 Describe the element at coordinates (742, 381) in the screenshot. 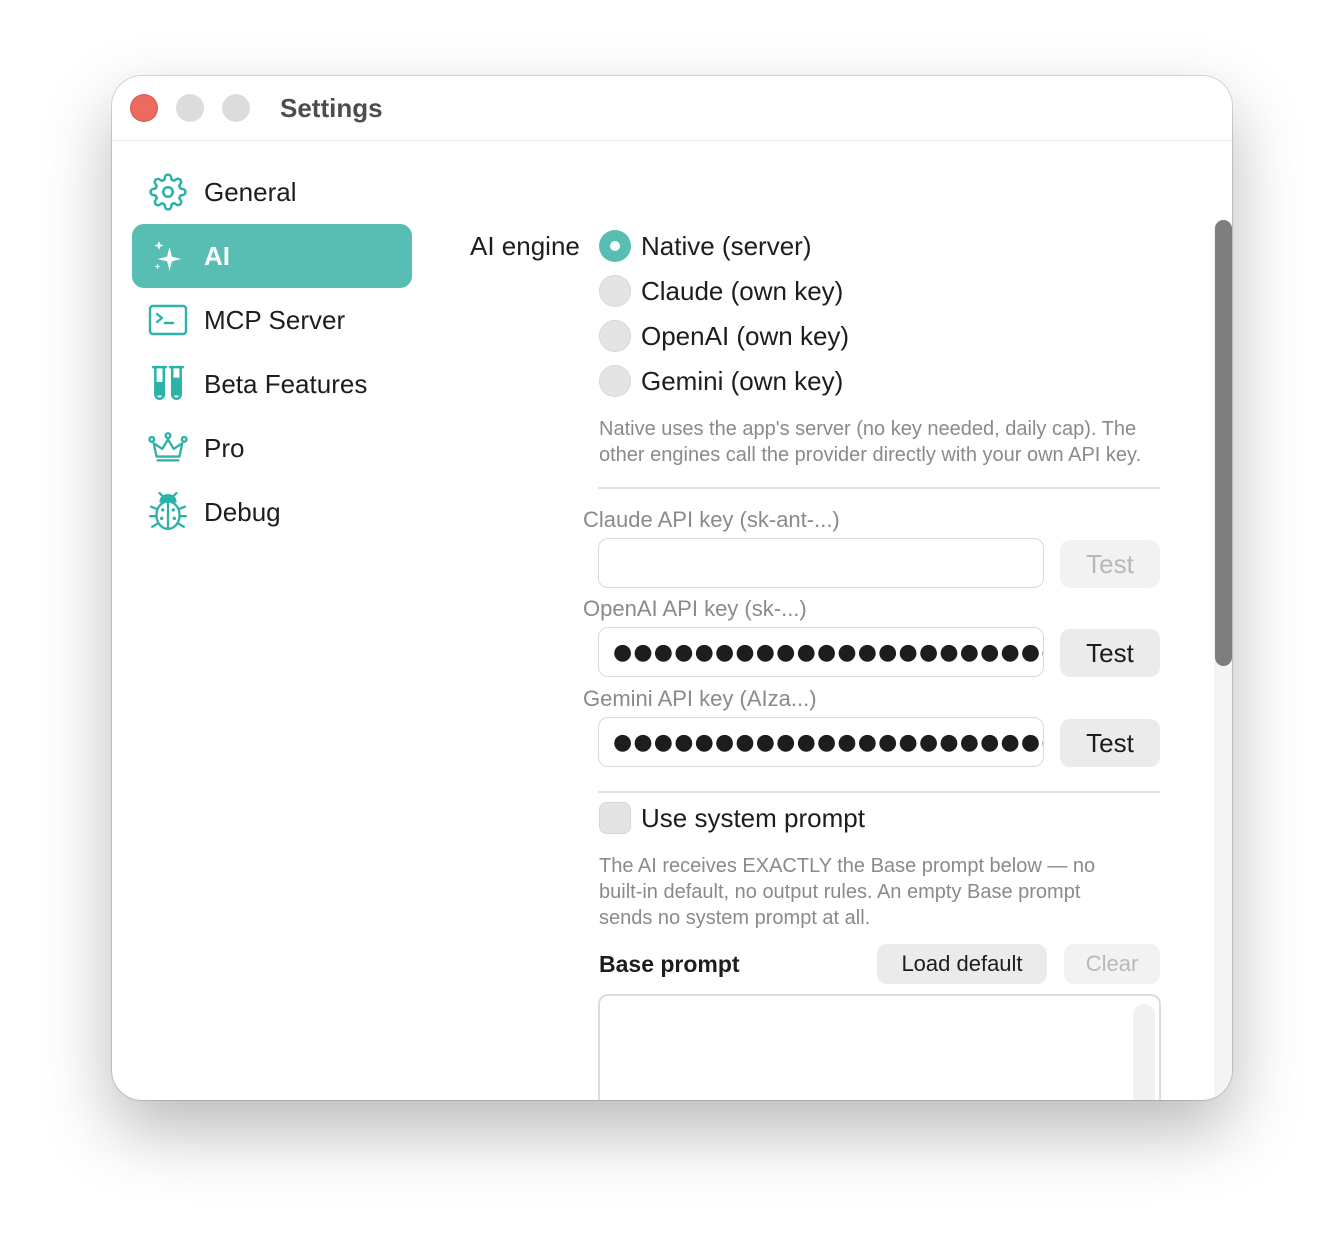

I see `radio-label-gemini: Gemini (own key)` at that location.